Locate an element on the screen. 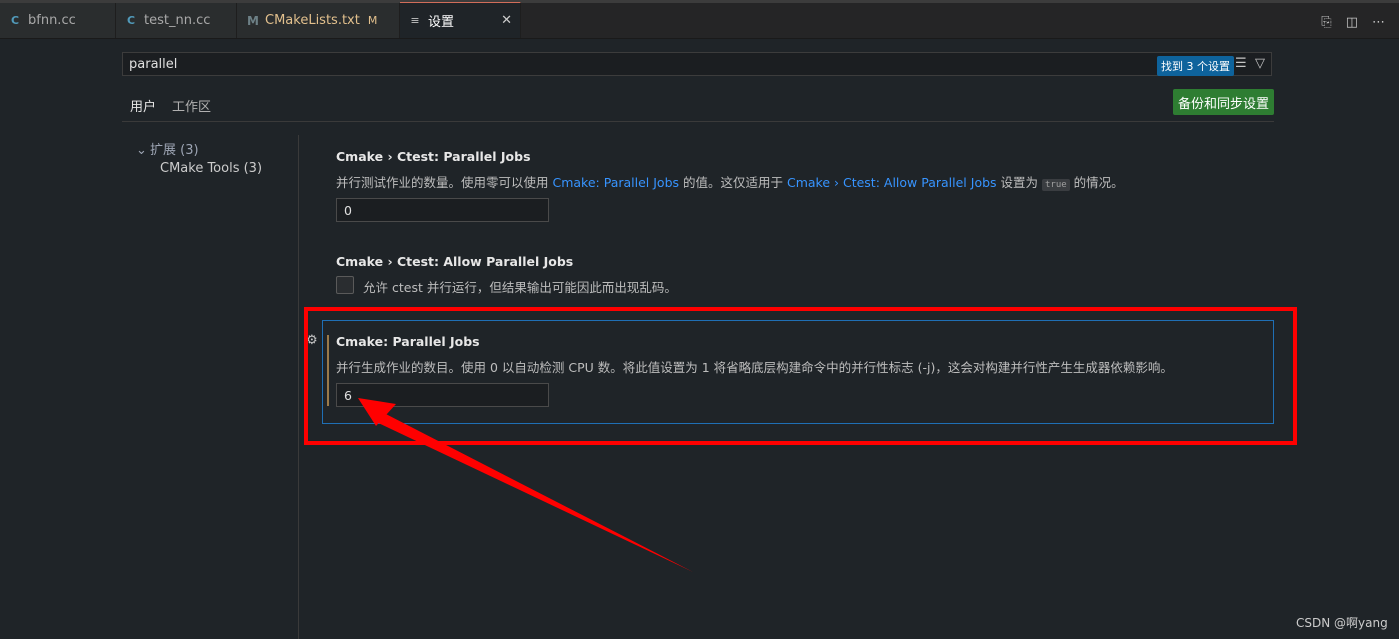 The width and height of the screenshot is (1399, 639). annotation-red-arrow is located at coordinates (525, 485).